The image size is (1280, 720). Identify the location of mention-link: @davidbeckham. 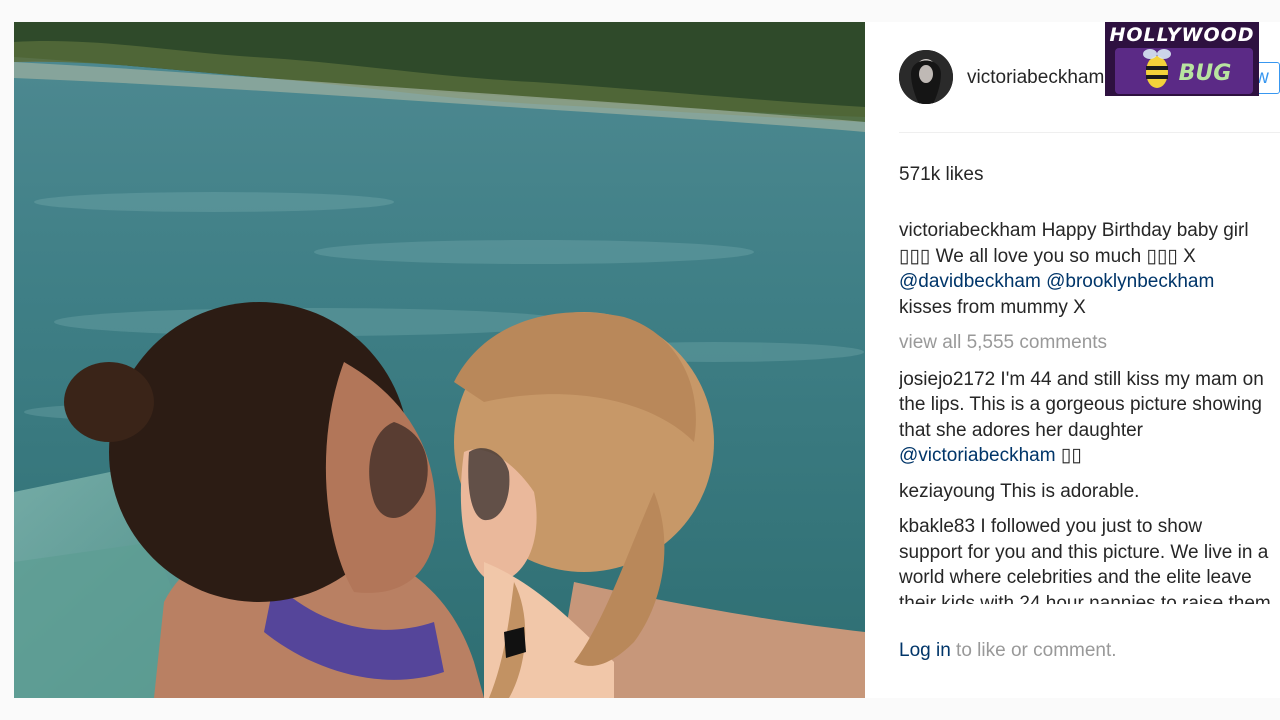
(970, 281).